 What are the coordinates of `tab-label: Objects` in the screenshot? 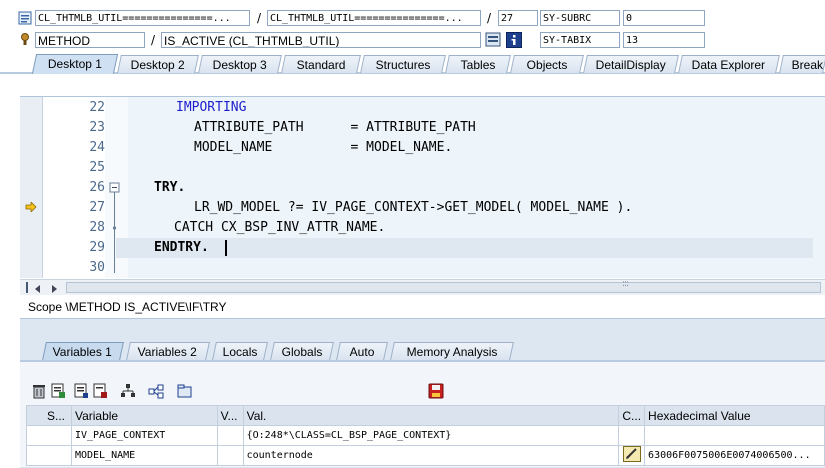 It's located at (547, 65).